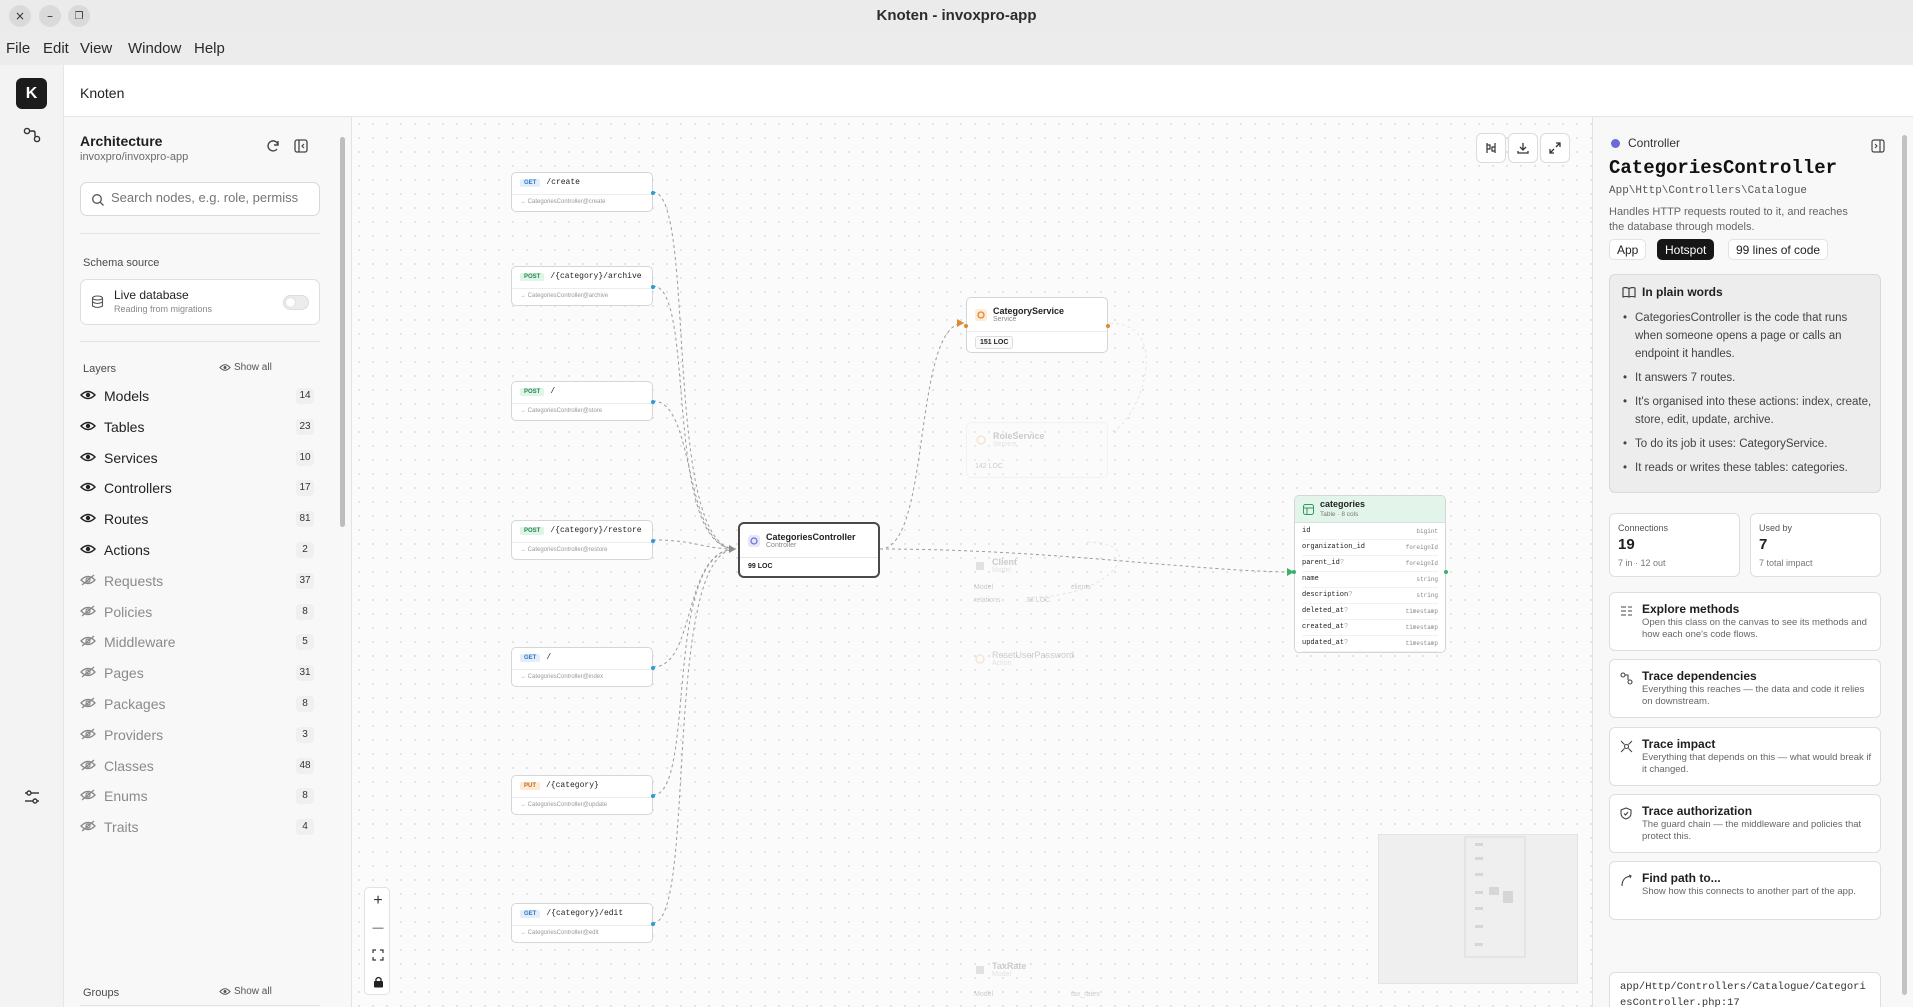  I want to click on live-database-toggle, so click(296, 302).